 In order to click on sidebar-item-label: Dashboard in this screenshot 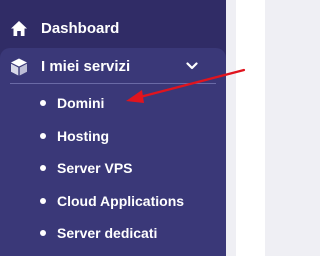, I will do `click(80, 28)`.